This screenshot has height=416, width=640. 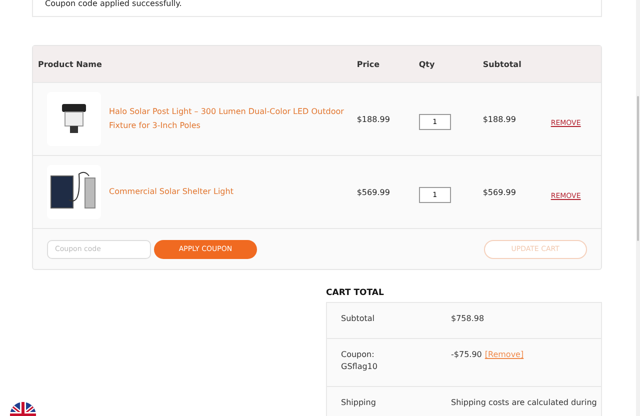 What do you see at coordinates (499, 119) in the screenshot?
I see `subtotal-cell-text: $188.99` at bounding box center [499, 119].